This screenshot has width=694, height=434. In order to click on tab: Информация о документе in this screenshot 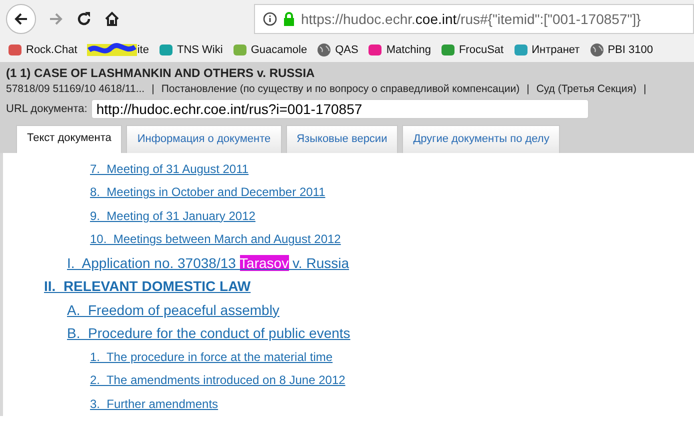, I will do `click(204, 139)`.